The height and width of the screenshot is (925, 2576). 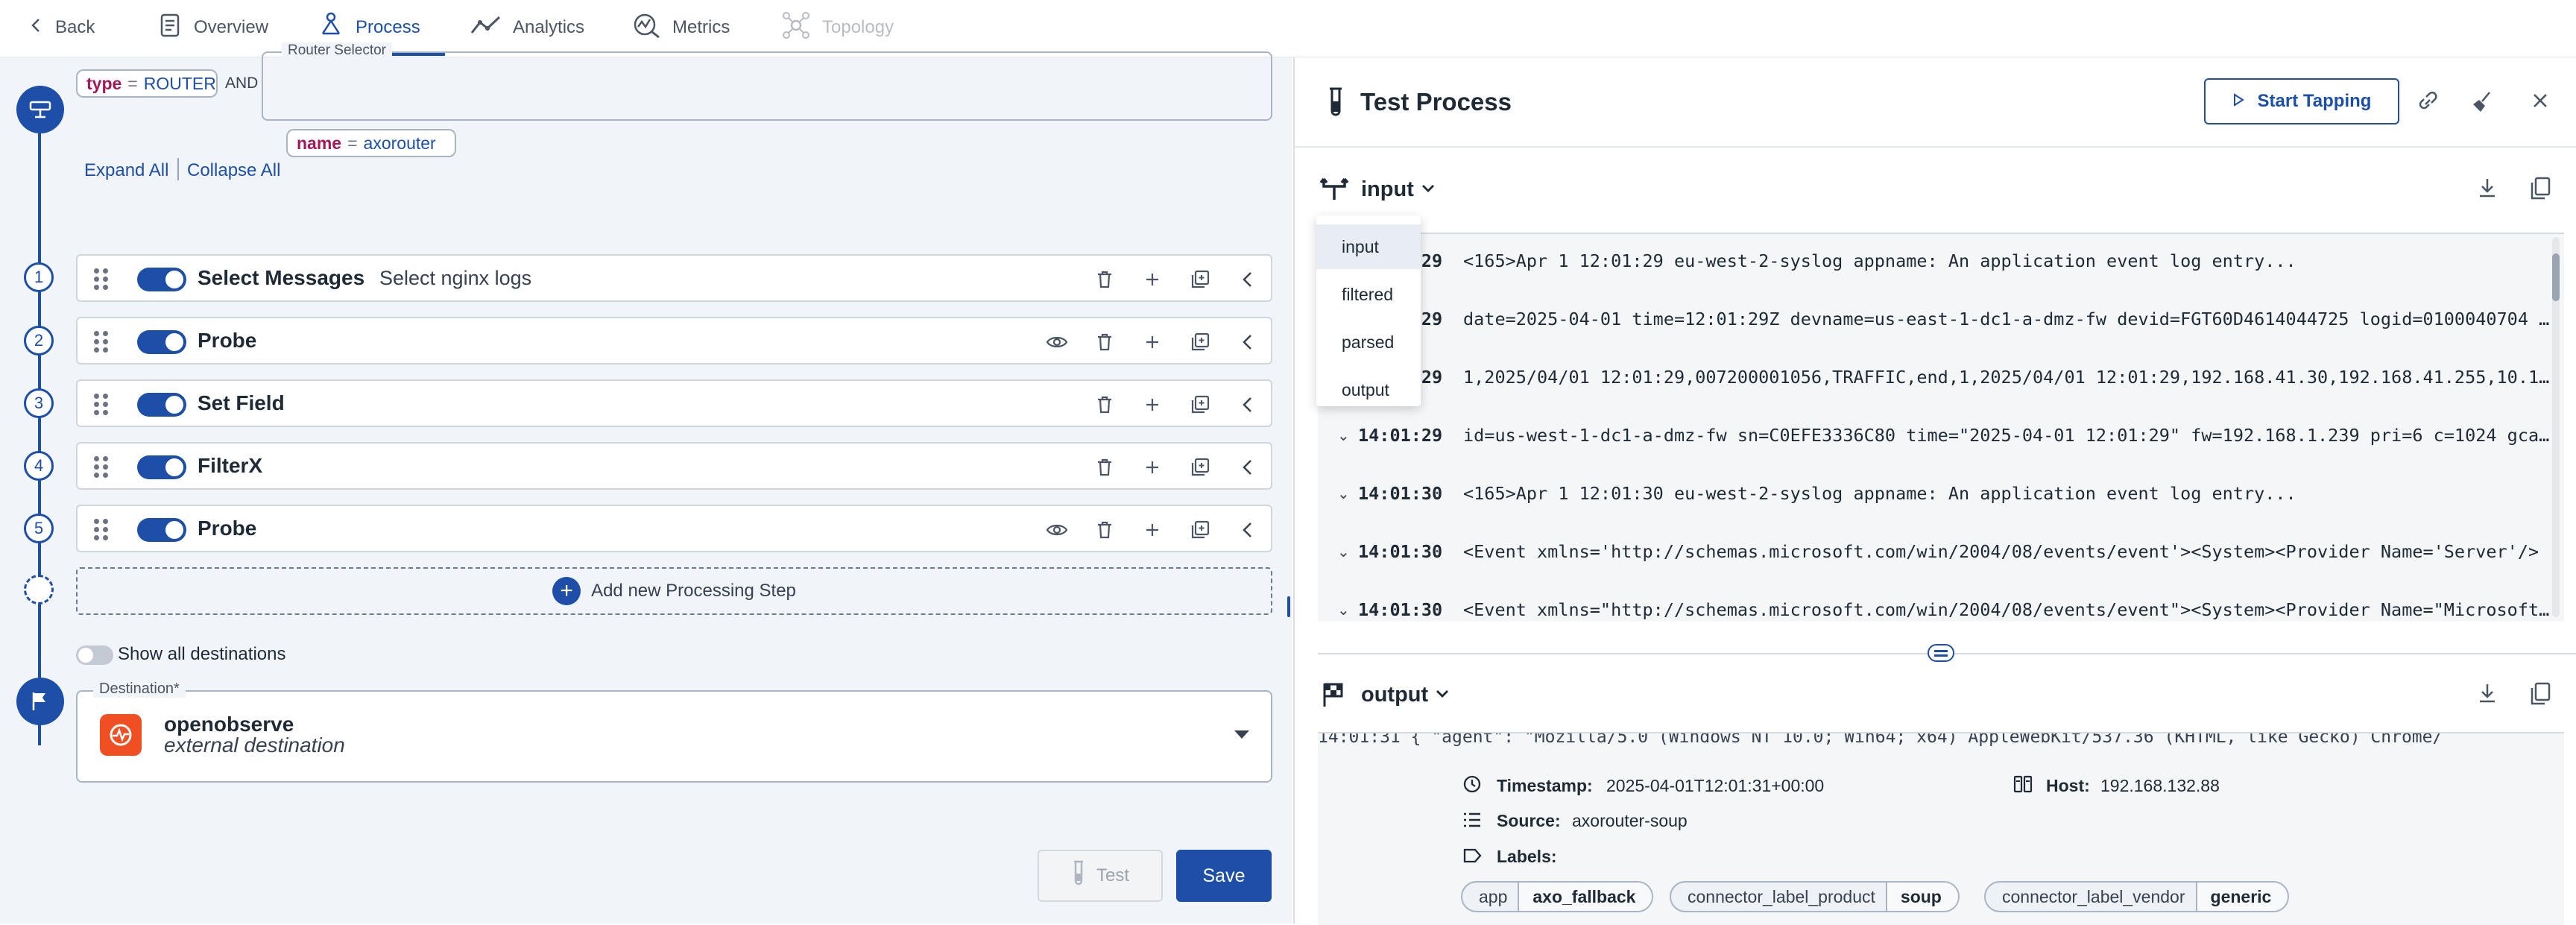 What do you see at coordinates (39, 341) in the screenshot?
I see `step-number: 2` at bounding box center [39, 341].